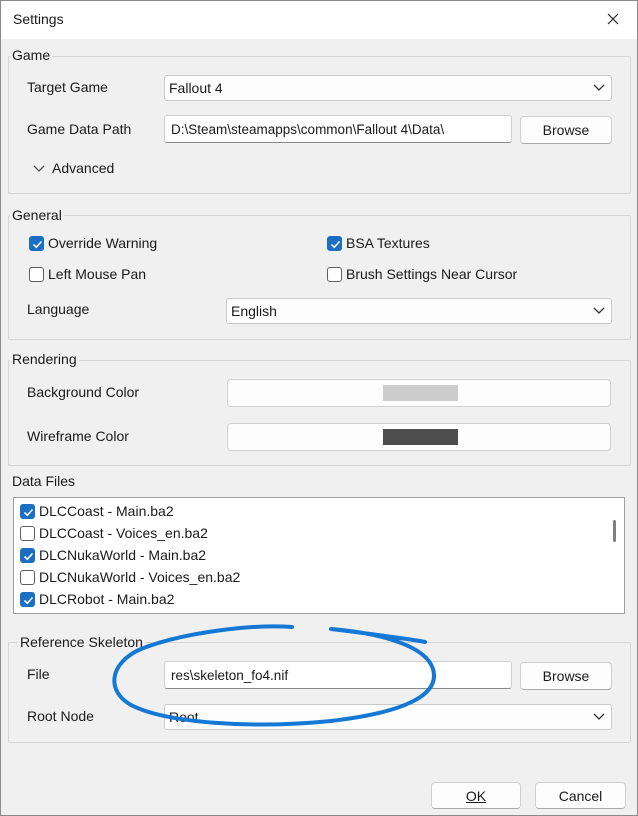 This screenshot has height=816, width=638. I want to click on data-file-item: DLCNukaWorld - Voices_en.ba2, so click(308, 578).